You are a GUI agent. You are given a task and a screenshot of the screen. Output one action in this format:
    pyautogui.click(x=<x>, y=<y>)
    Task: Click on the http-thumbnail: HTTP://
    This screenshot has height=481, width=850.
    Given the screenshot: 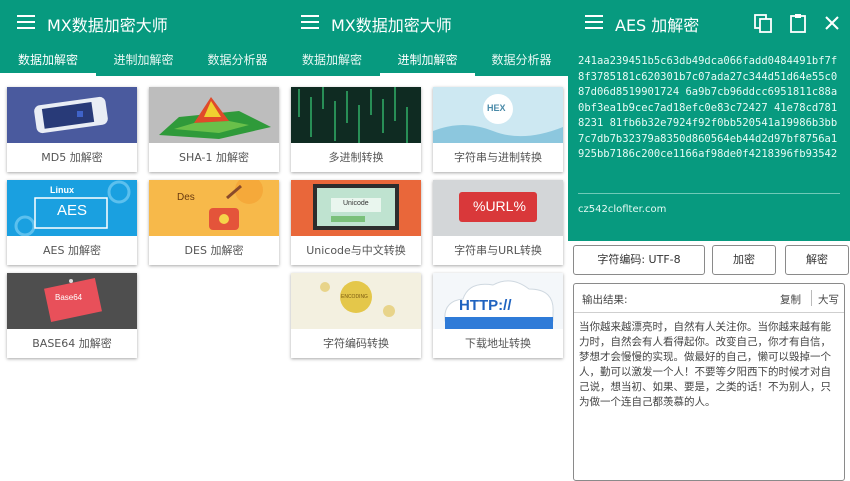 What is the action you would take?
    pyautogui.click(x=498, y=301)
    